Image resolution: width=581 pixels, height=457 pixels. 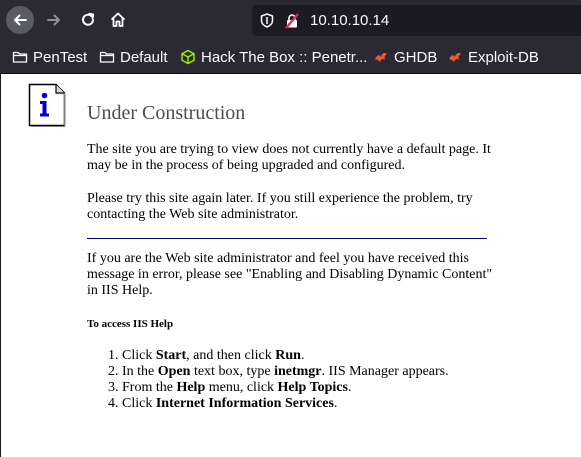 What do you see at coordinates (144, 57) in the screenshot?
I see `bookmark-label: Default` at bounding box center [144, 57].